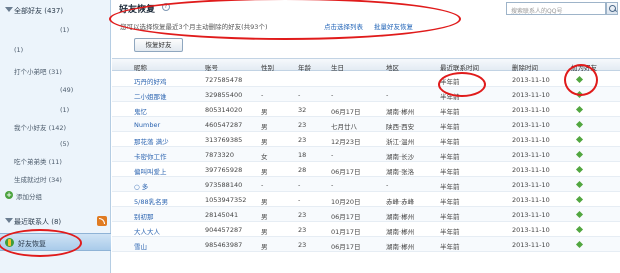 The width and height of the screenshot is (620, 273). I want to click on table-cell: 湖南·郴州, so click(400, 217).